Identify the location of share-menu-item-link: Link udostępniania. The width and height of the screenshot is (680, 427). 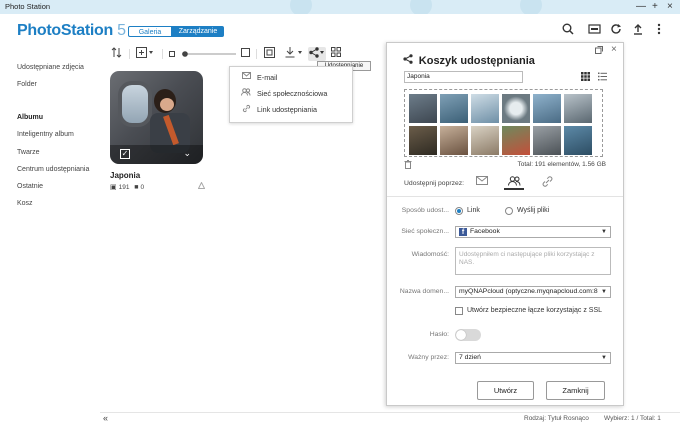
(291, 109).